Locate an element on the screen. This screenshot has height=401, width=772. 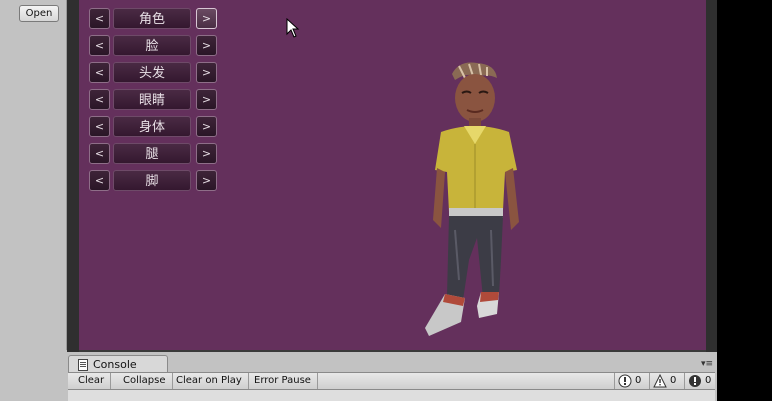
hair-prev-button: < is located at coordinates (99, 72).